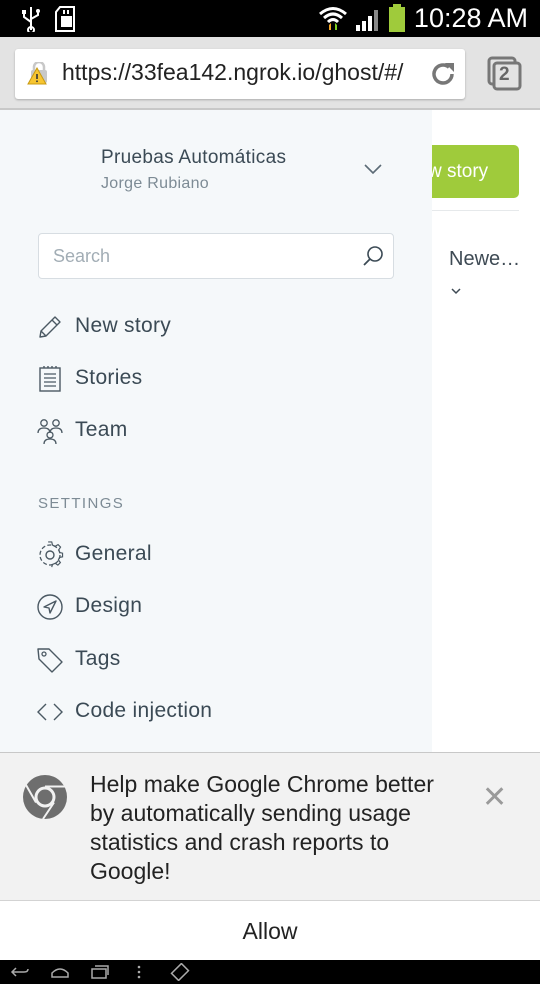  What do you see at coordinates (475, 210) in the screenshot?
I see `divider` at bounding box center [475, 210].